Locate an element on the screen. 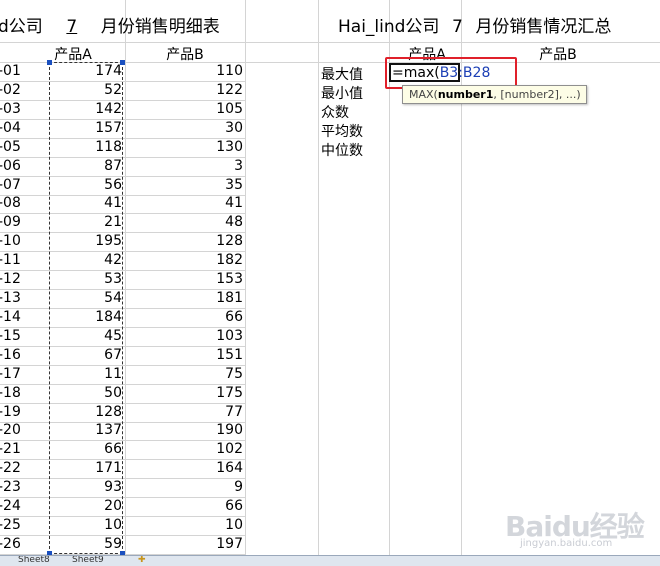 The image size is (660, 566). cell-product-b: 197 is located at coordinates (201, 544).